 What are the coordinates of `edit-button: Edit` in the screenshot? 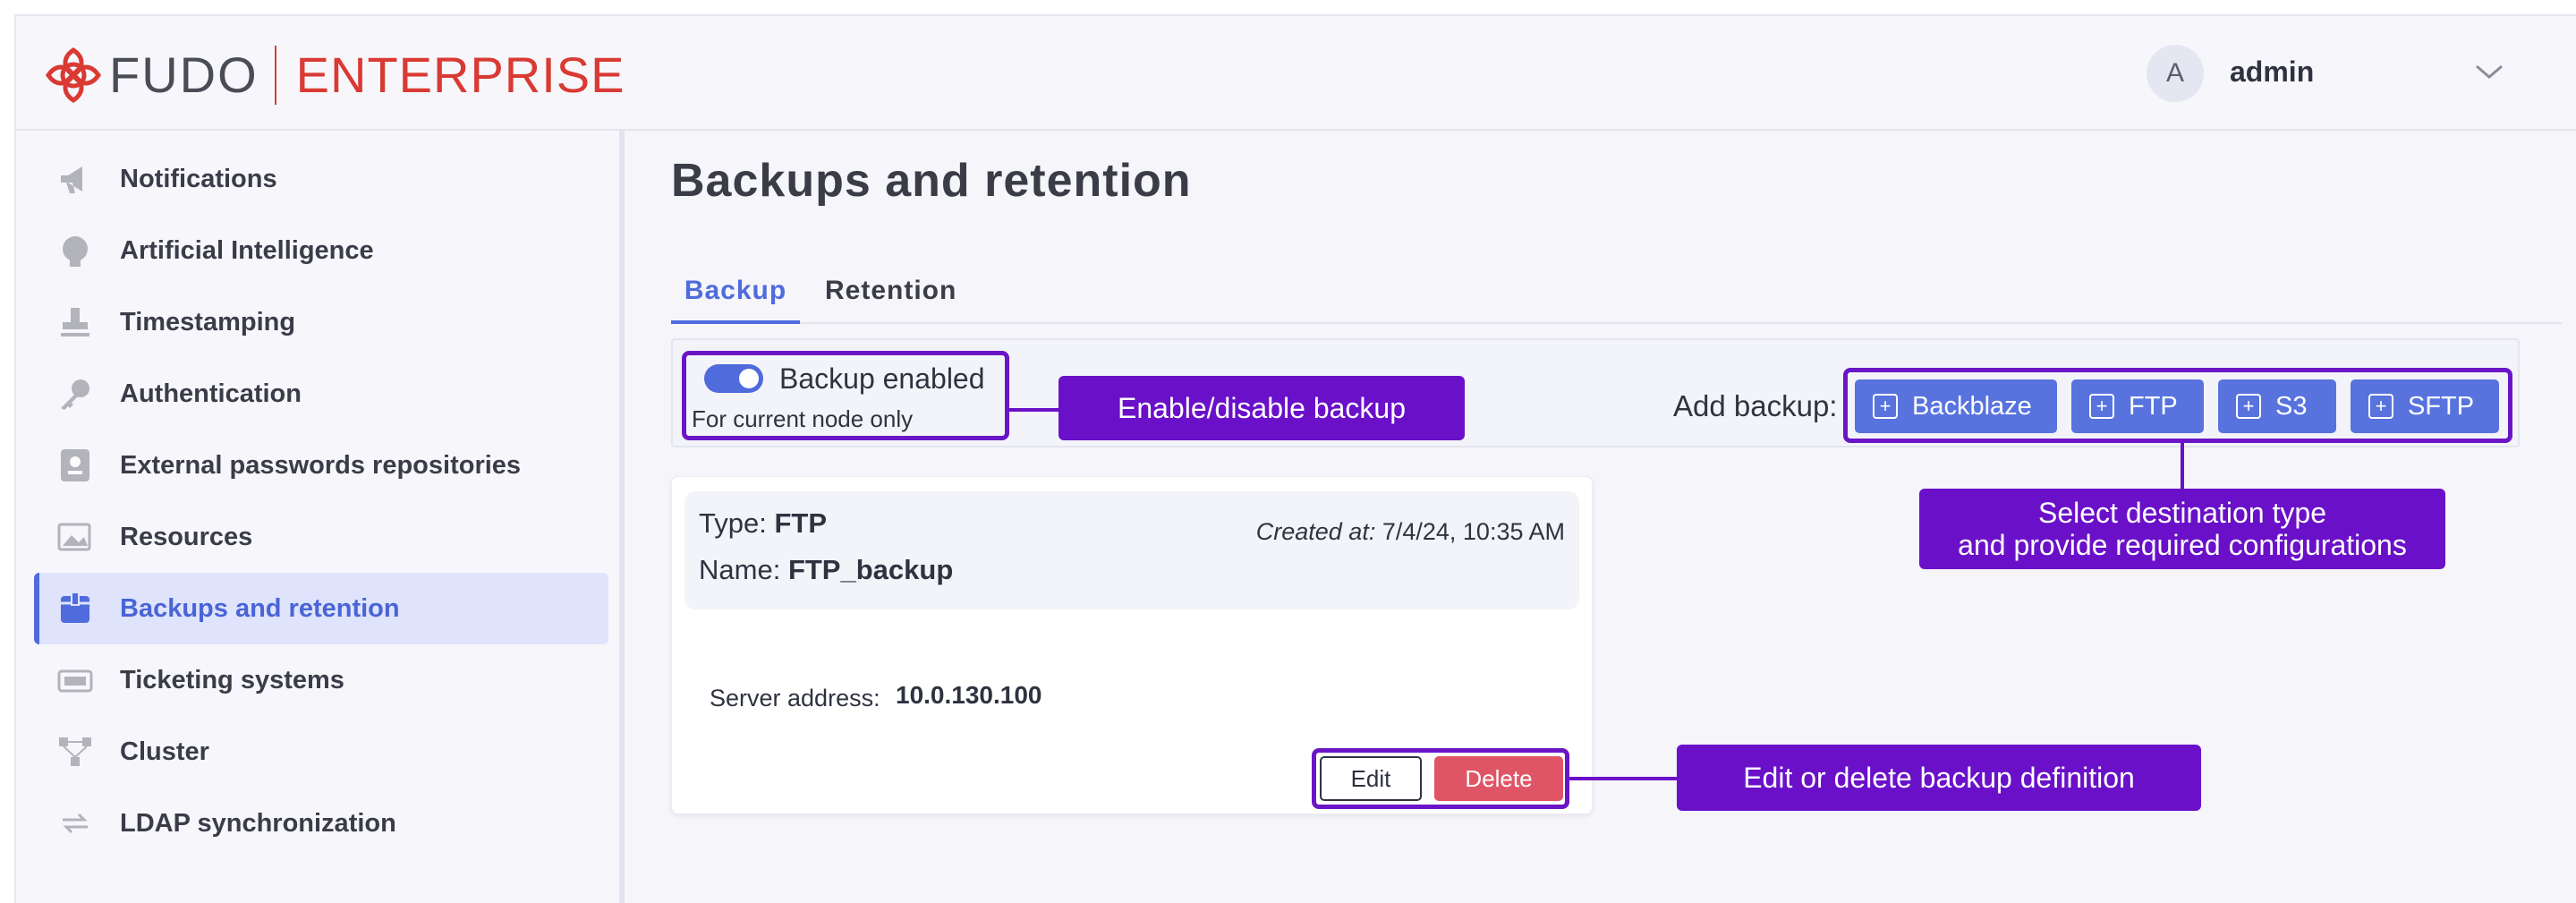 It's located at (1371, 778).